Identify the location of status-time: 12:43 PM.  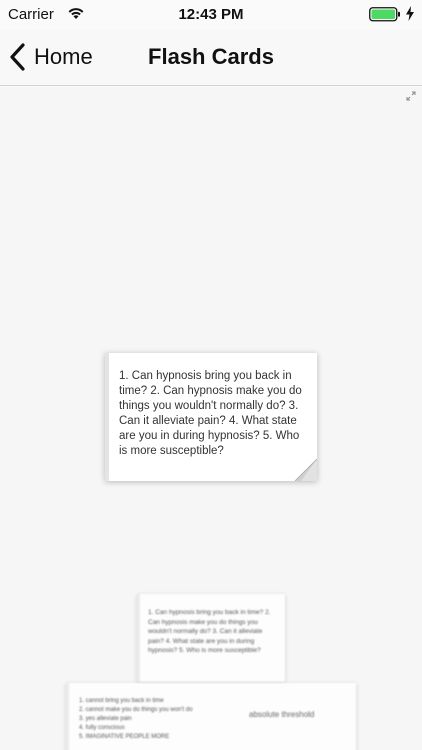
(211, 14).